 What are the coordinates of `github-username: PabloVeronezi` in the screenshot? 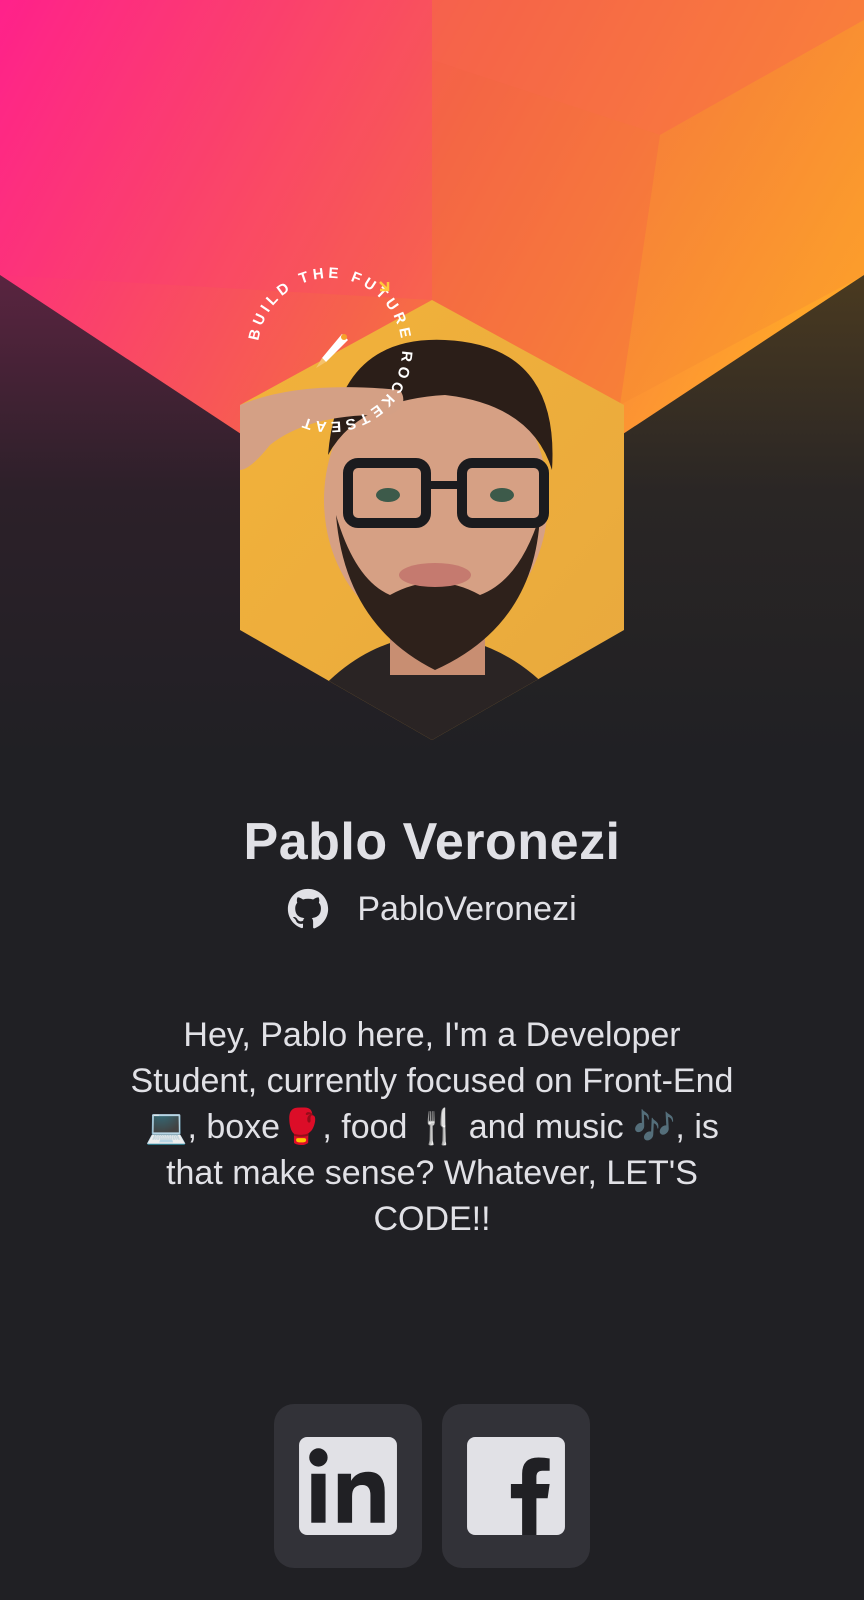 It's located at (467, 908).